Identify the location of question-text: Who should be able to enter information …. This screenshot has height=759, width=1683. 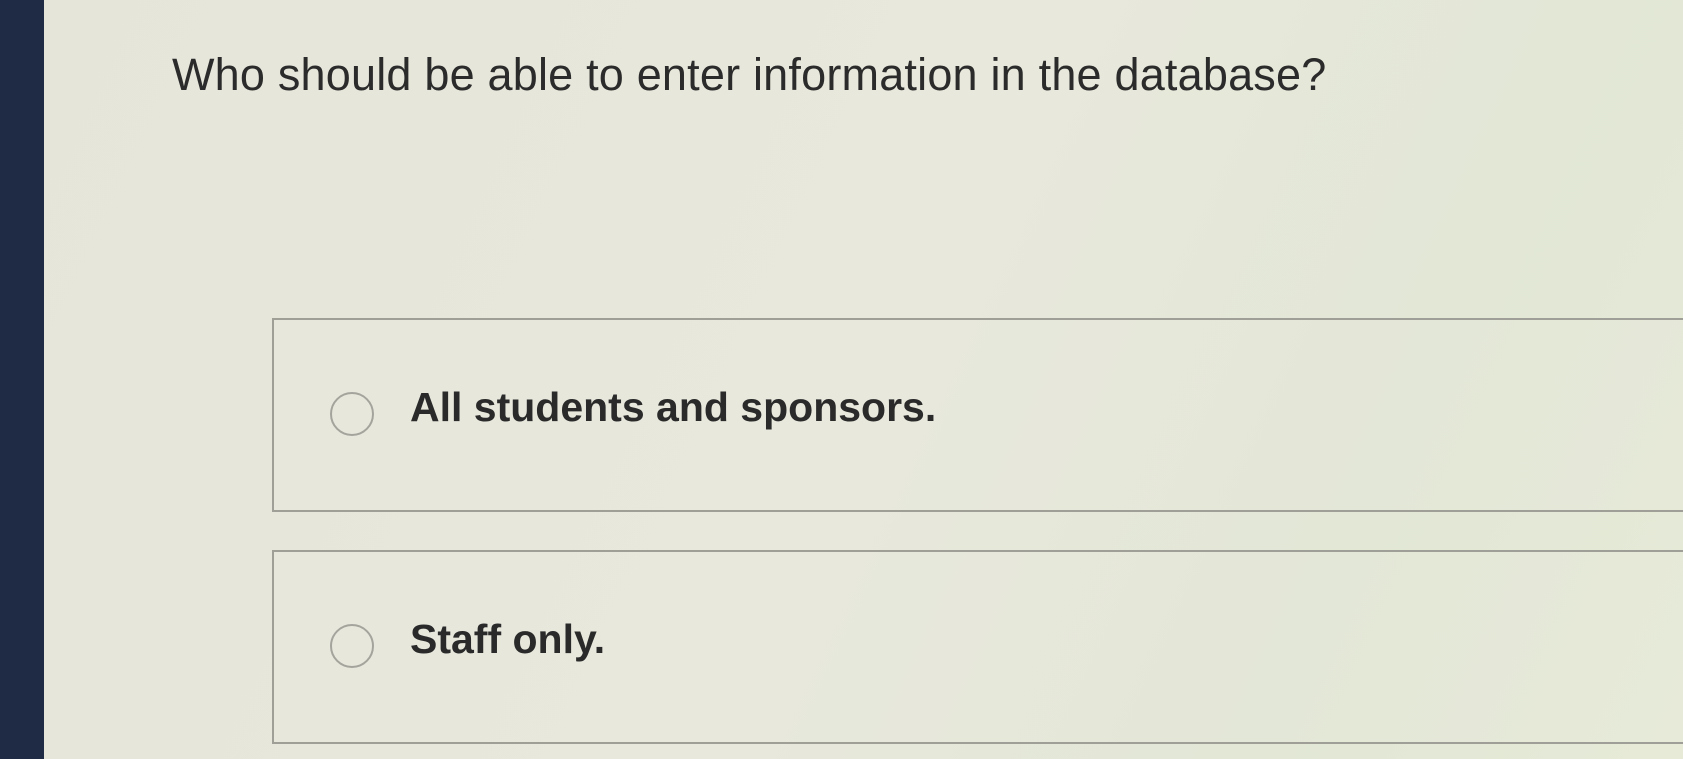
(749, 74).